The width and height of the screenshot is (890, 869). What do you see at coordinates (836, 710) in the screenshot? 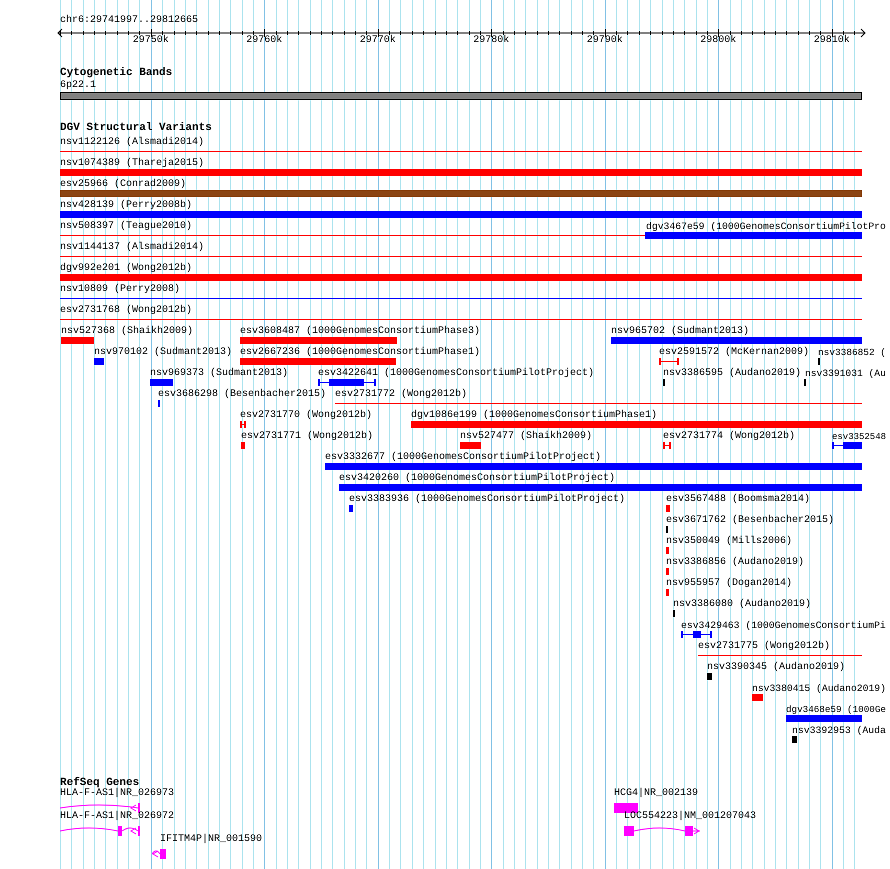
I see `variant-label: dgv3468e59 (1000Ge` at bounding box center [836, 710].